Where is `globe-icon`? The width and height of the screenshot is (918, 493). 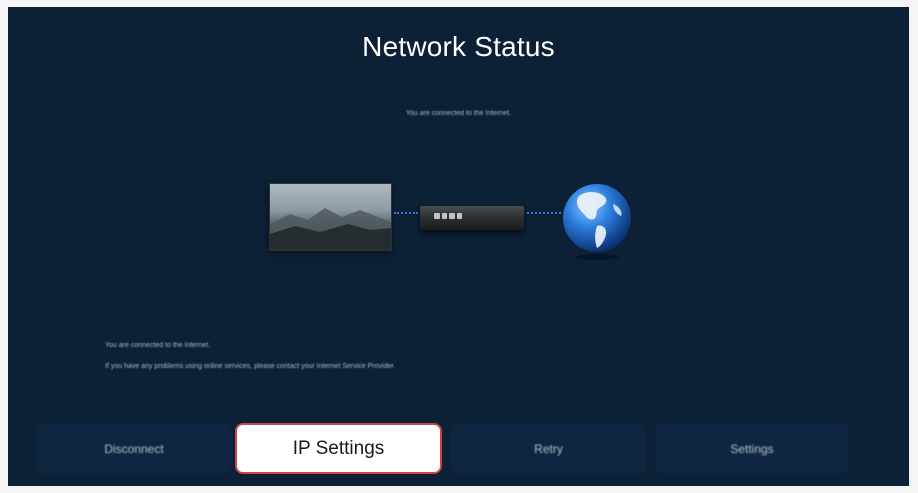 globe-icon is located at coordinates (597, 222).